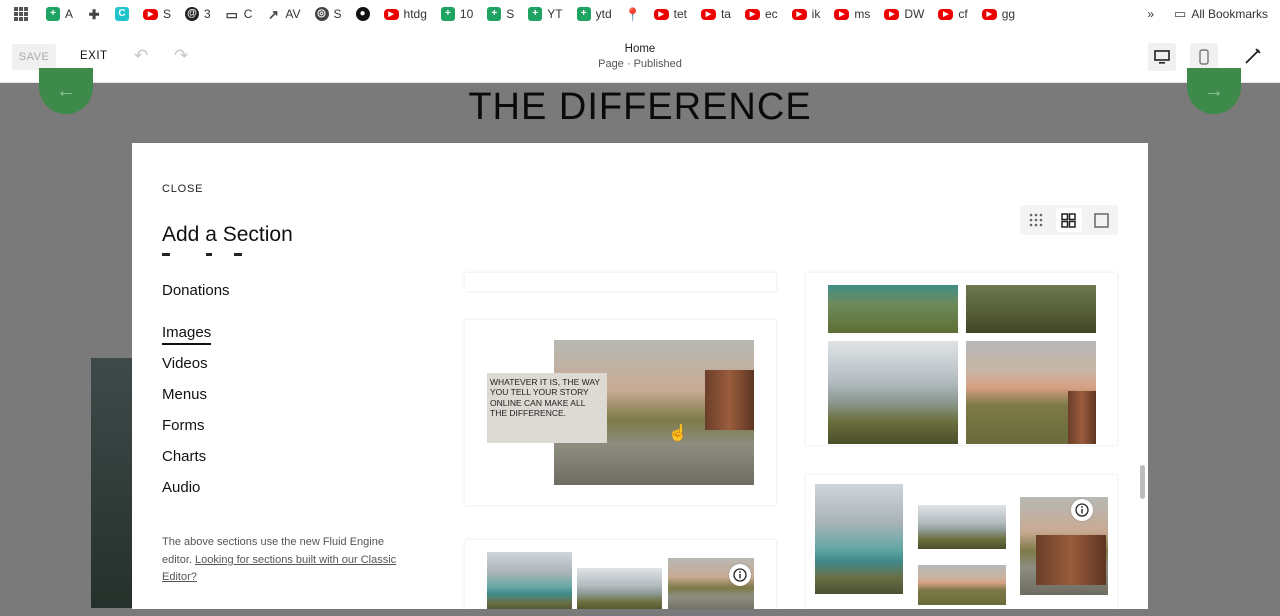  What do you see at coordinates (196, 368) in the screenshot?
I see `category-videos: Videos` at bounding box center [196, 368].